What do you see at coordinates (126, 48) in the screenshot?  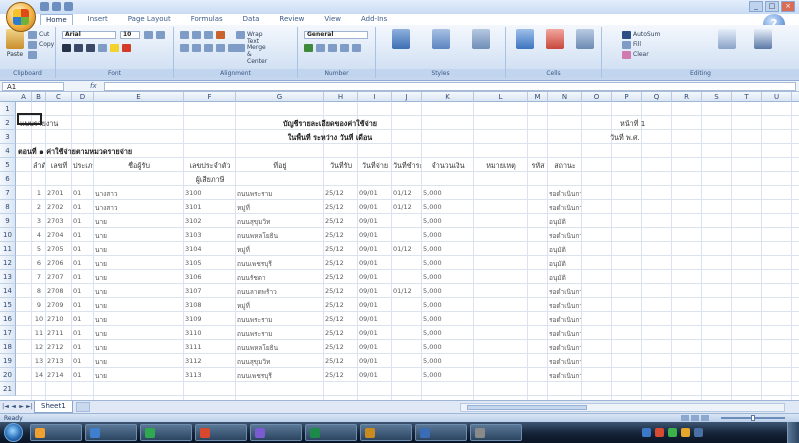 I see `font-color-icon` at bounding box center [126, 48].